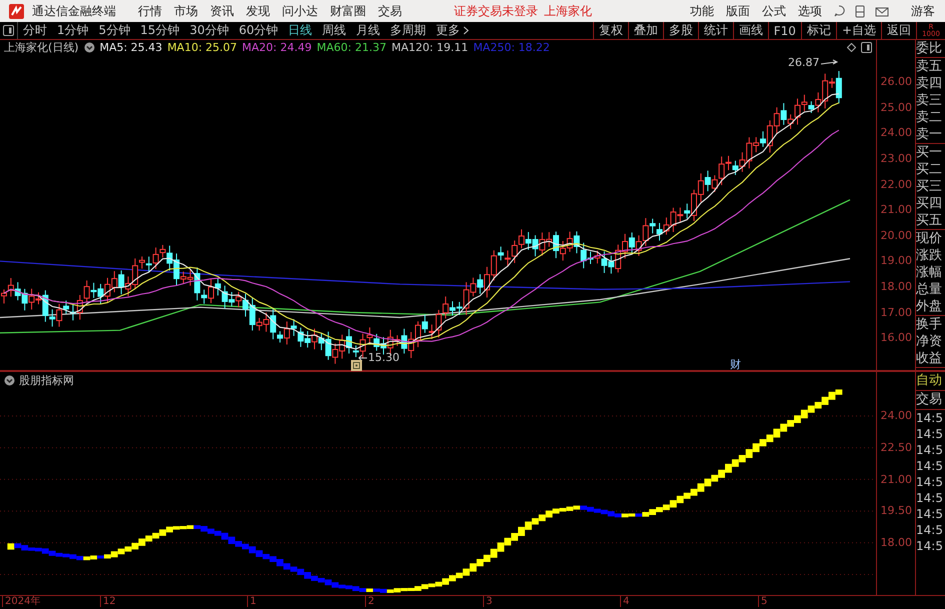  I want to click on diamond-icon, so click(851, 47).